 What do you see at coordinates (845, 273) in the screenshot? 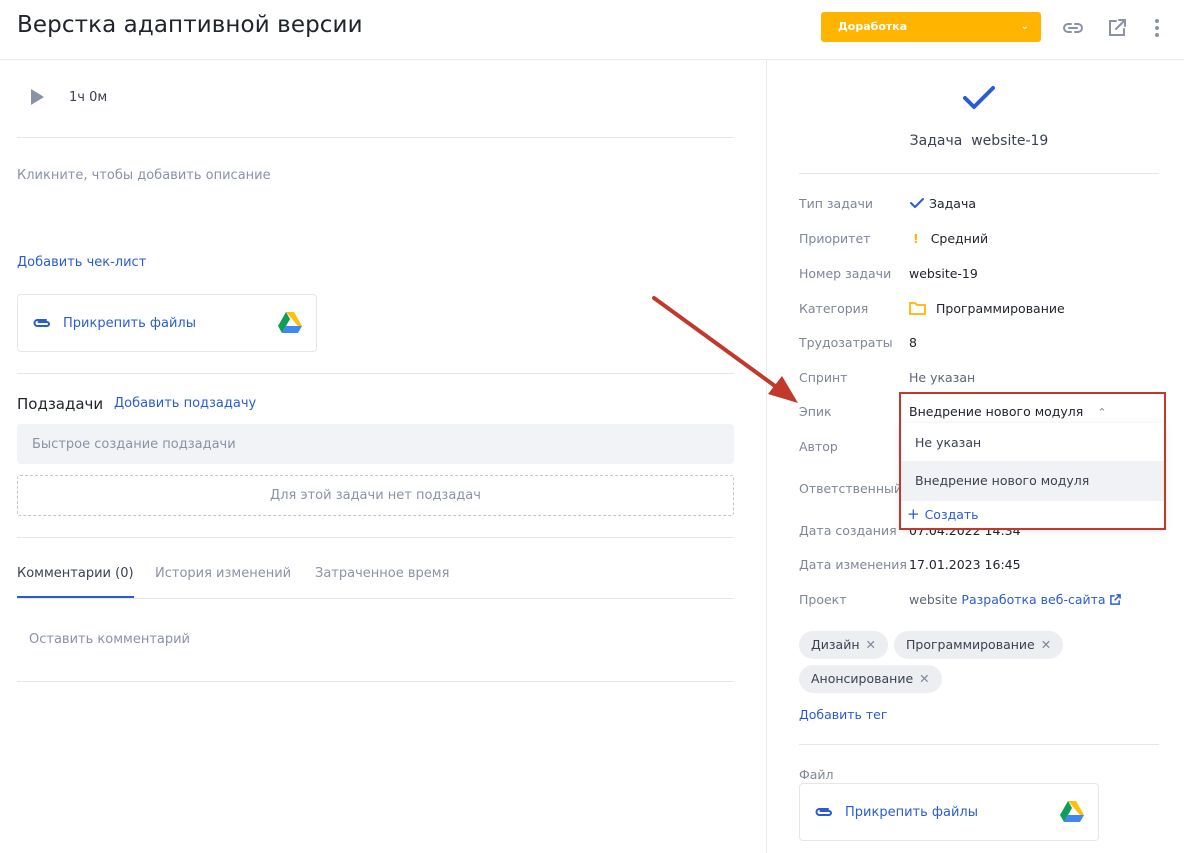
I see `prop-label-number: Номер задачи` at bounding box center [845, 273].